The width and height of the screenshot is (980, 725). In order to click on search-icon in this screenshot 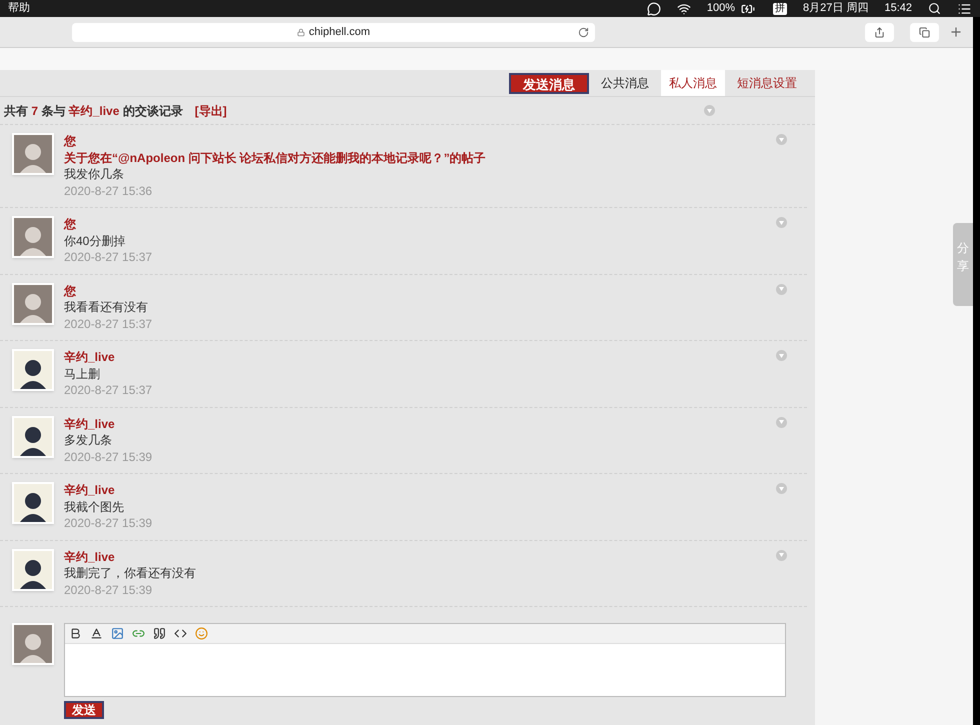, I will do `click(934, 8)`.